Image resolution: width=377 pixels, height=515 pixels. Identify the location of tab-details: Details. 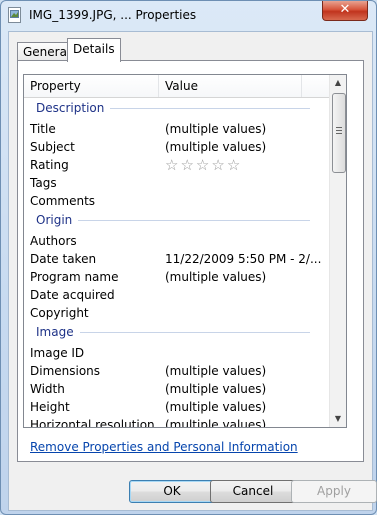
(94, 50).